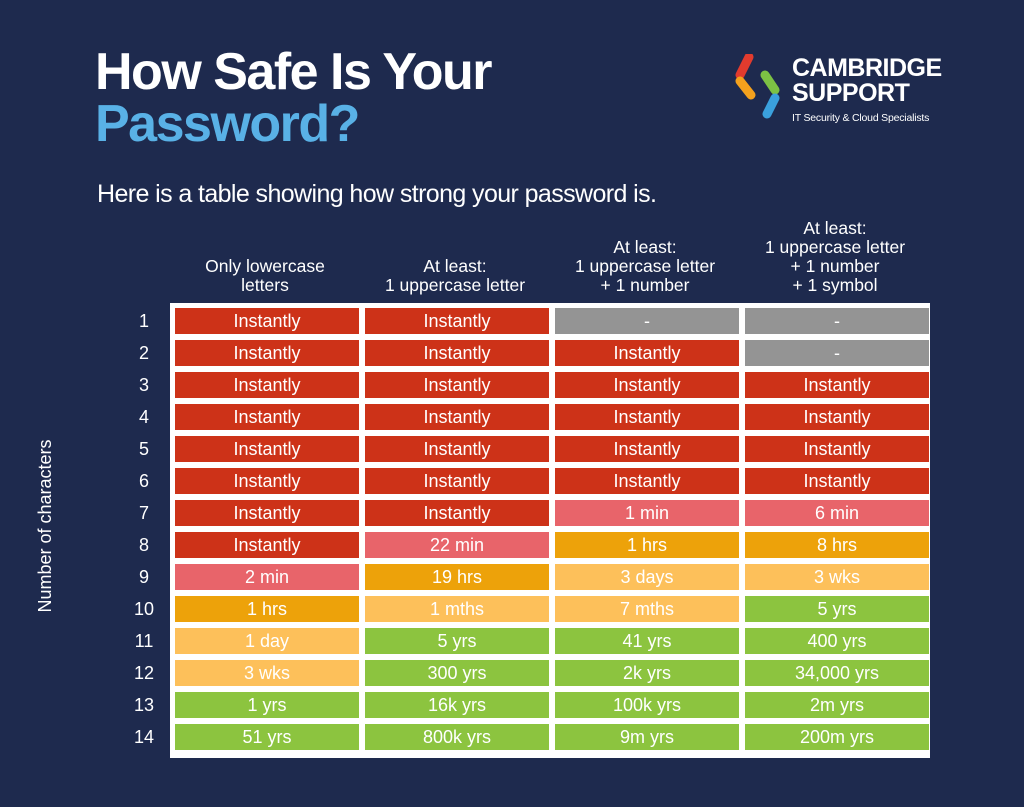  What do you see at coordinates (45, 526) in the screenshot?
I see `row-axis-label: Number of characters` at bounding box center [45, 526].